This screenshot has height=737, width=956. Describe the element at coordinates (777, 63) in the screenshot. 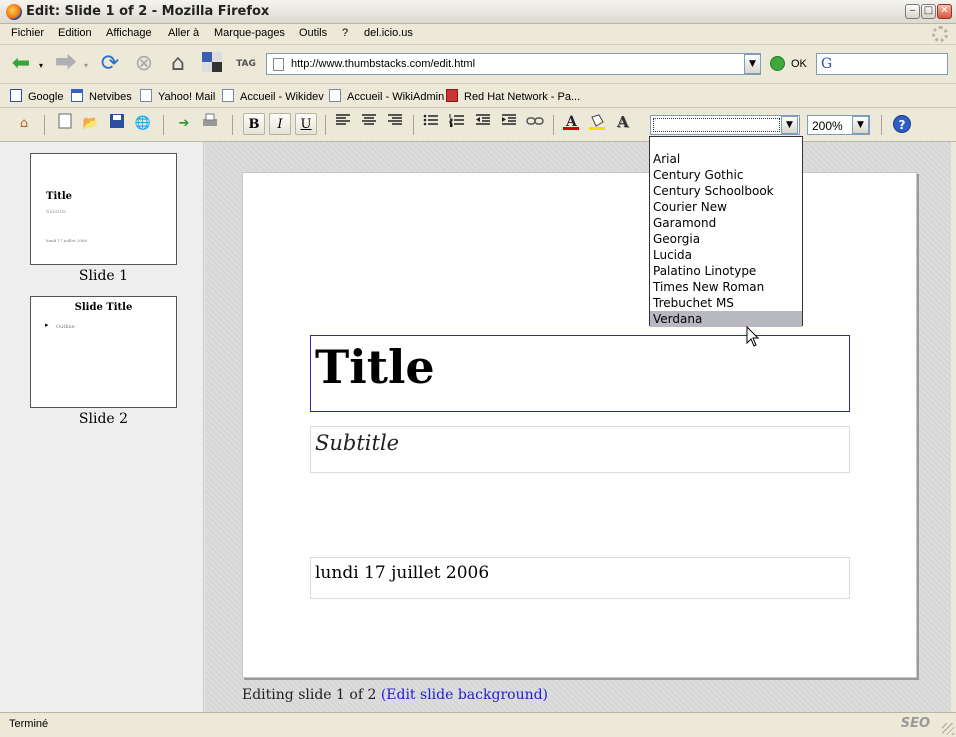

I see `go-icon` at that location.